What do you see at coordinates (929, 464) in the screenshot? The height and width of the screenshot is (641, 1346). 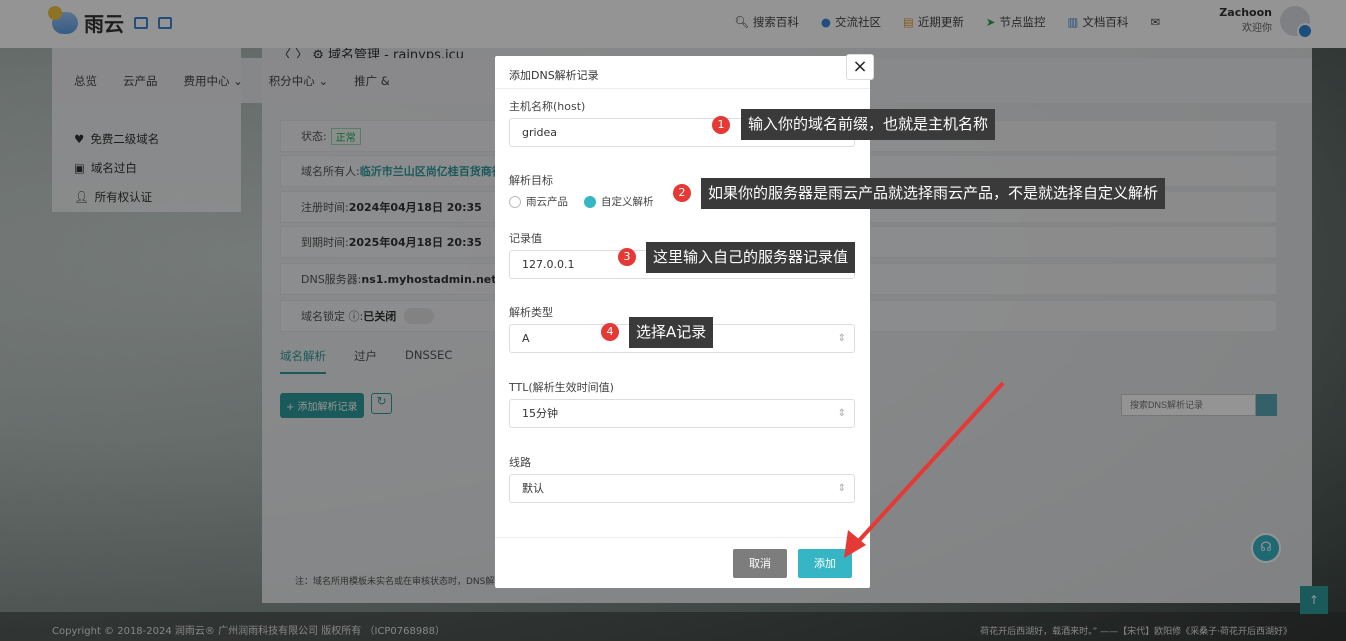 I see `arrow-shaft` at bounding box center [929, 464].